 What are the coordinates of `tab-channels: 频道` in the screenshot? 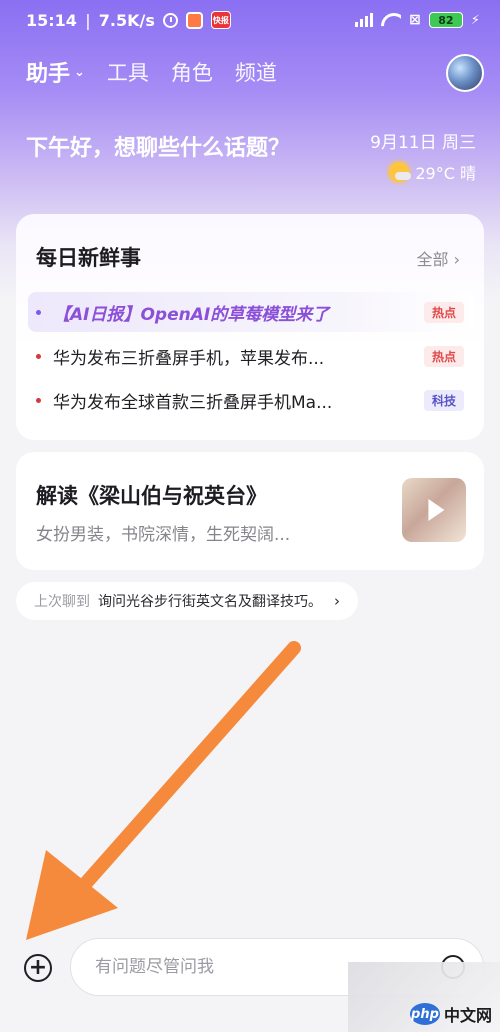 It's located at (256, 72).